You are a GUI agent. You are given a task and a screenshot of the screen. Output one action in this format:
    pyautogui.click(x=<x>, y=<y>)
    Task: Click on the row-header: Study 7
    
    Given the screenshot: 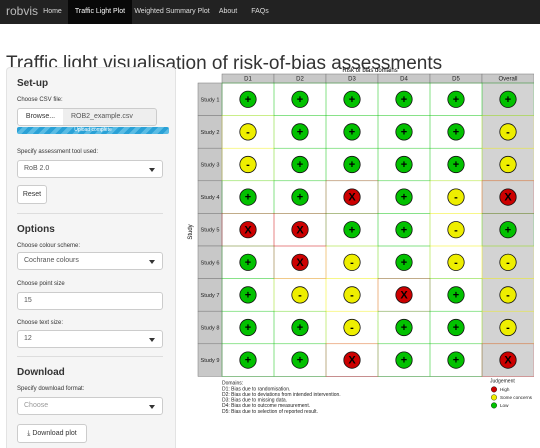 What is the action you would take?
    pyautogui.click(x=210, y=296)
    